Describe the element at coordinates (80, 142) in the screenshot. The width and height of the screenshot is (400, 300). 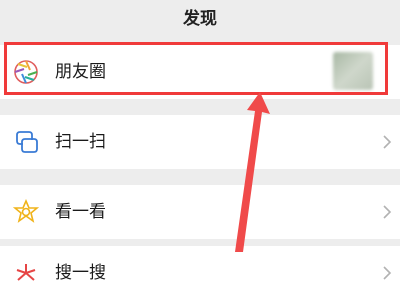
I see `menu-item-label: 扫一扫` at that location.